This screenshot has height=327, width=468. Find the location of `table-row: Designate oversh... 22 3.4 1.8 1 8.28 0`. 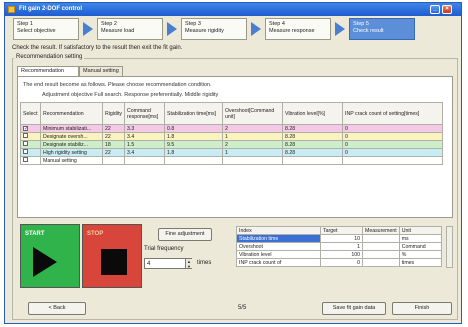

table-row: Designate oversh... 22 3.4 1.8 1 8.28 0 is located at coordinates (232, 136).